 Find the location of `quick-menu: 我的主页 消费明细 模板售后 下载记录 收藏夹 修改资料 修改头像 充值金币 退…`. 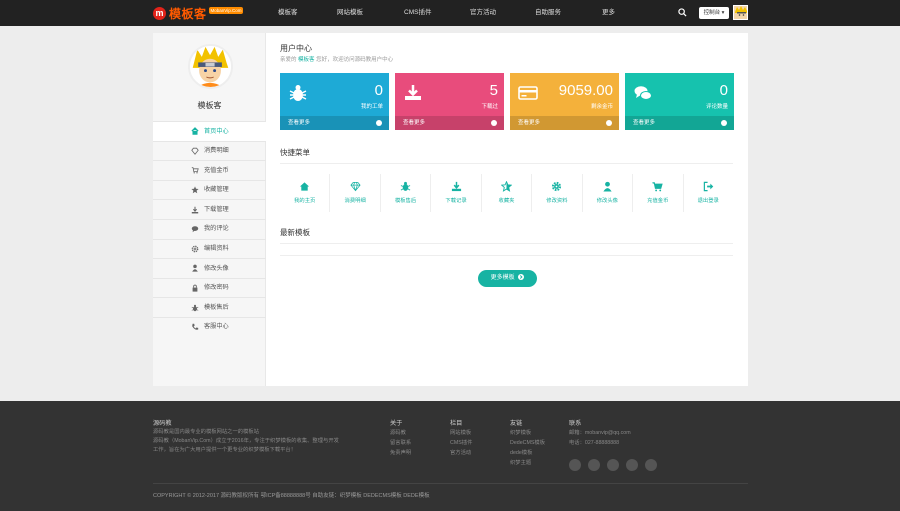

quick-menu: 我的主页 消费明细 模板售后 下载记录 收藏夹 修改资料 修改头像 充值金币 退… is located at coordinates (506, 193).